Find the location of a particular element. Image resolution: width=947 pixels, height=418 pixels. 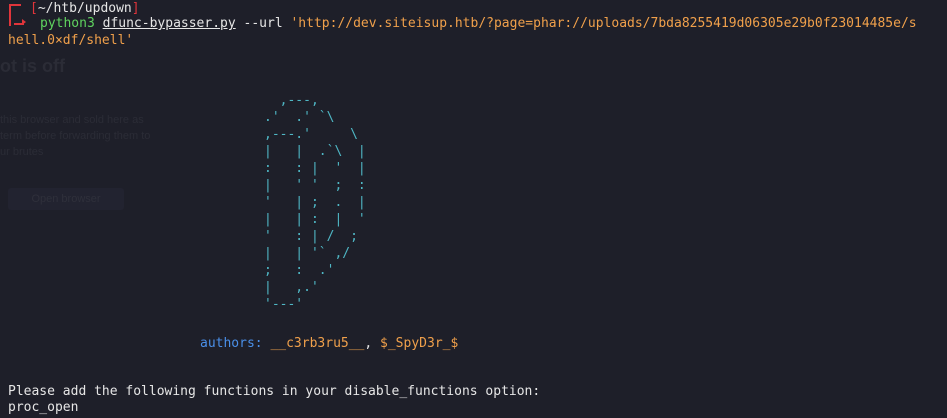

prompt-open-bracket: [ is located at coordinates (34, 8).